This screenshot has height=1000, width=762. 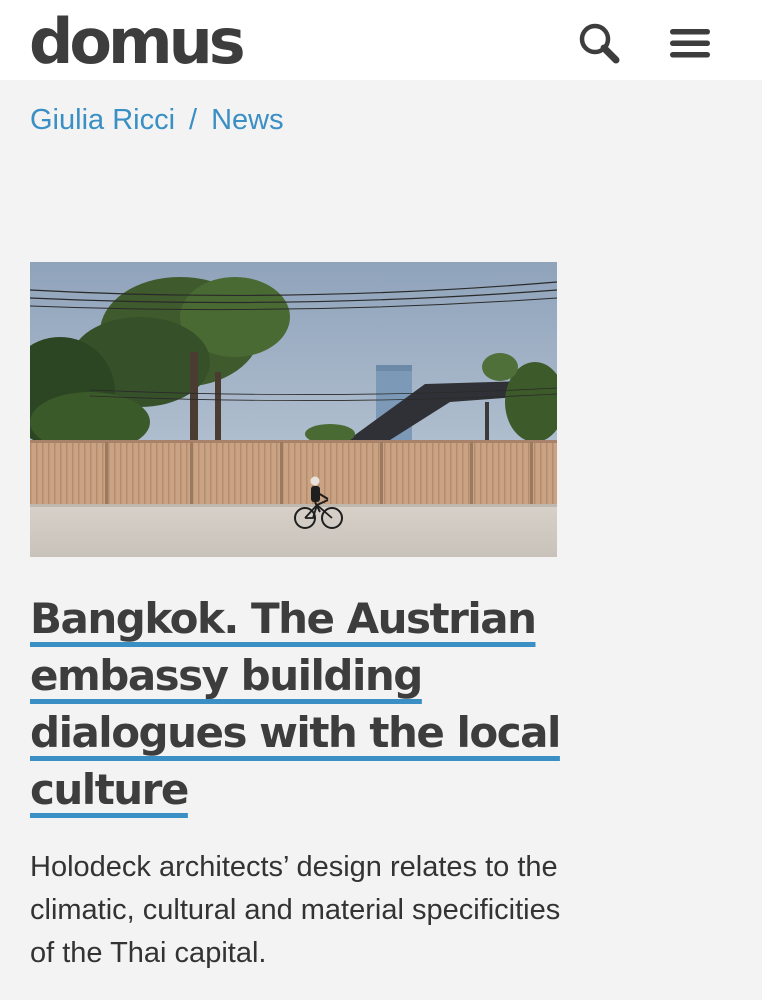 I want to click on search-button, so click(x=599, y=43).